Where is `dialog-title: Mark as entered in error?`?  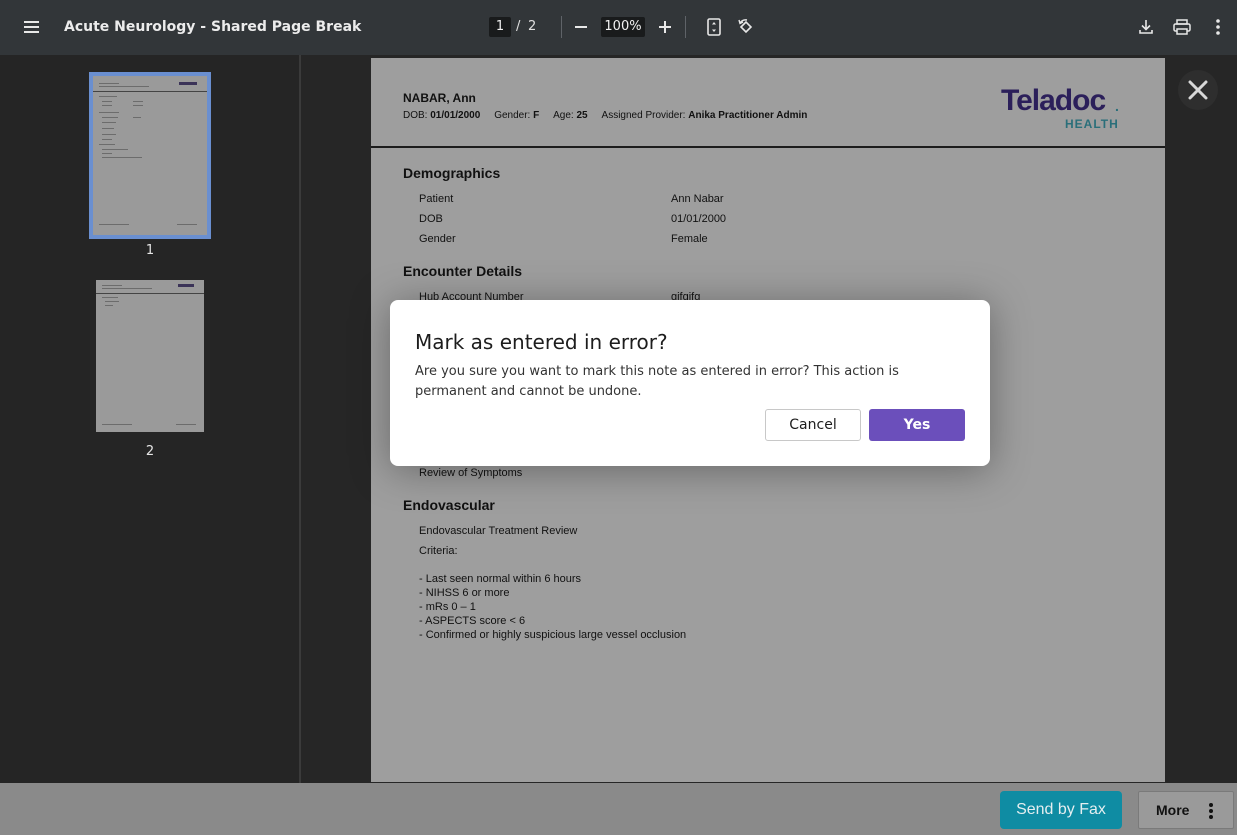 dialog-title: Mark as entered in error? is located at coordinates (541, 342).